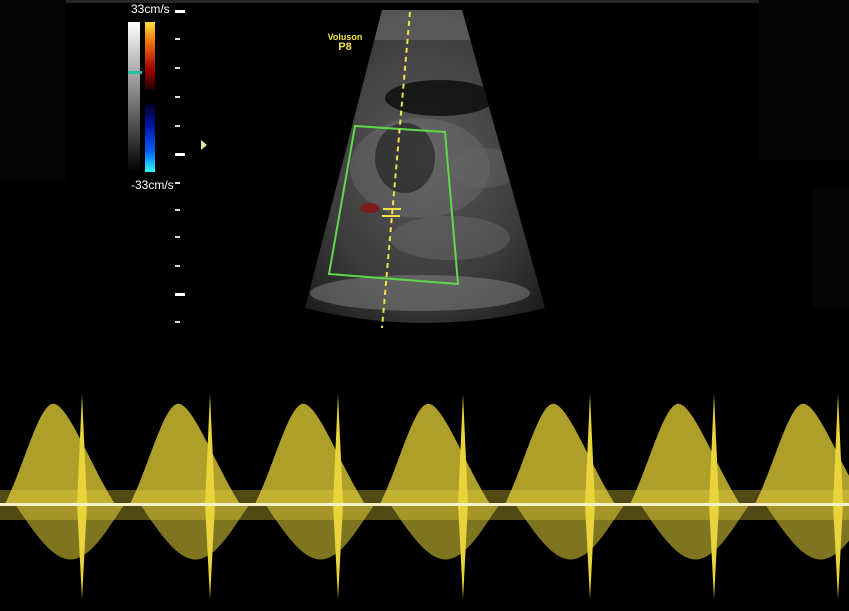 This screenshot has width=849, height=611. I want to click on color-velocity-scale, so click(141, 97).